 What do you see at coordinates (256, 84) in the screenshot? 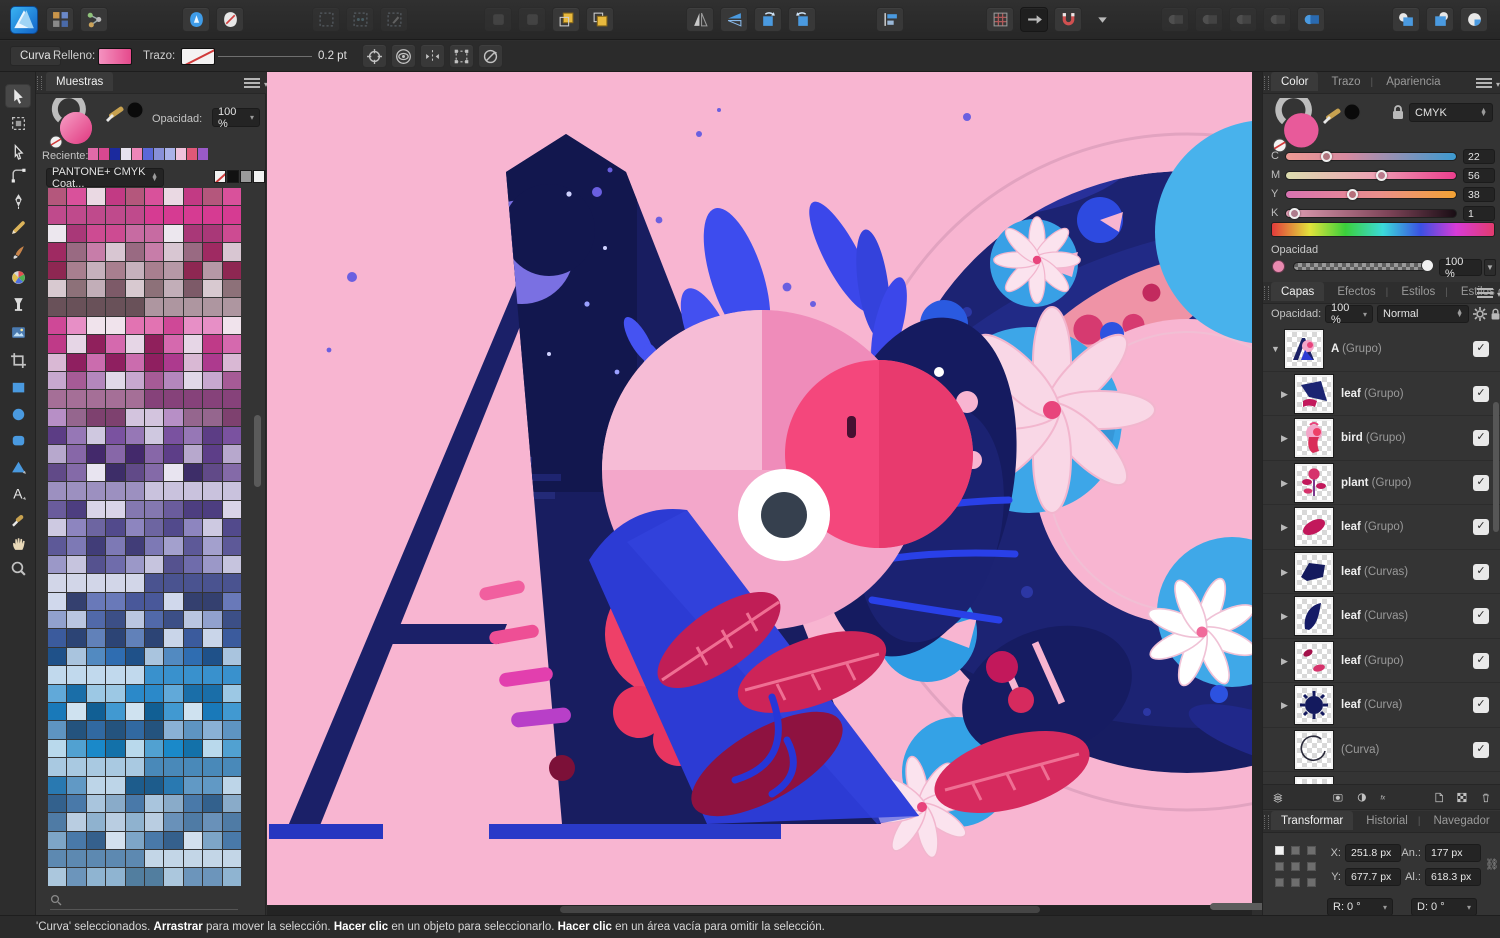
I see `panel-menu-icon` at bounding box center [256, 84].